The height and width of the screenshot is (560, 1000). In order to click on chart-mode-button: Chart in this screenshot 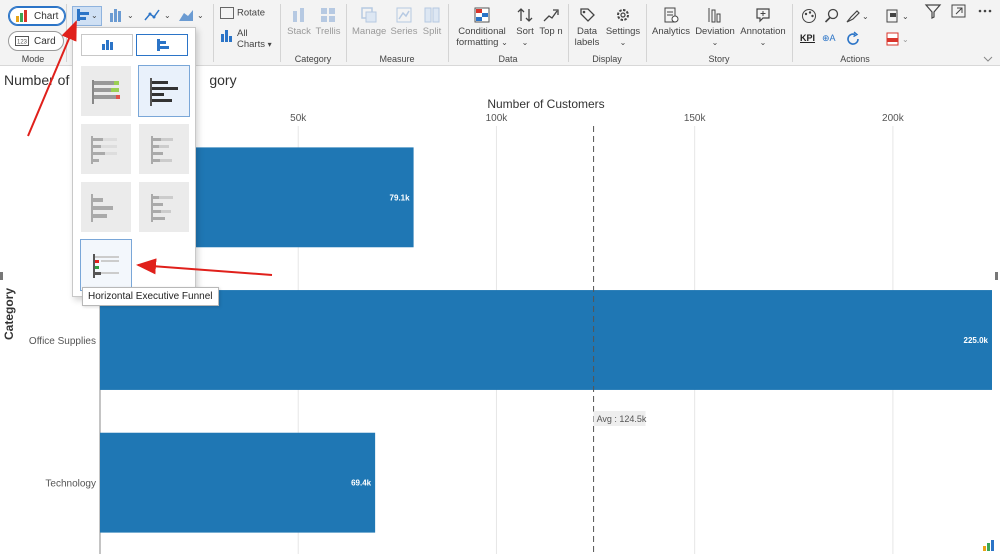, I will do `click(37, 16)`.